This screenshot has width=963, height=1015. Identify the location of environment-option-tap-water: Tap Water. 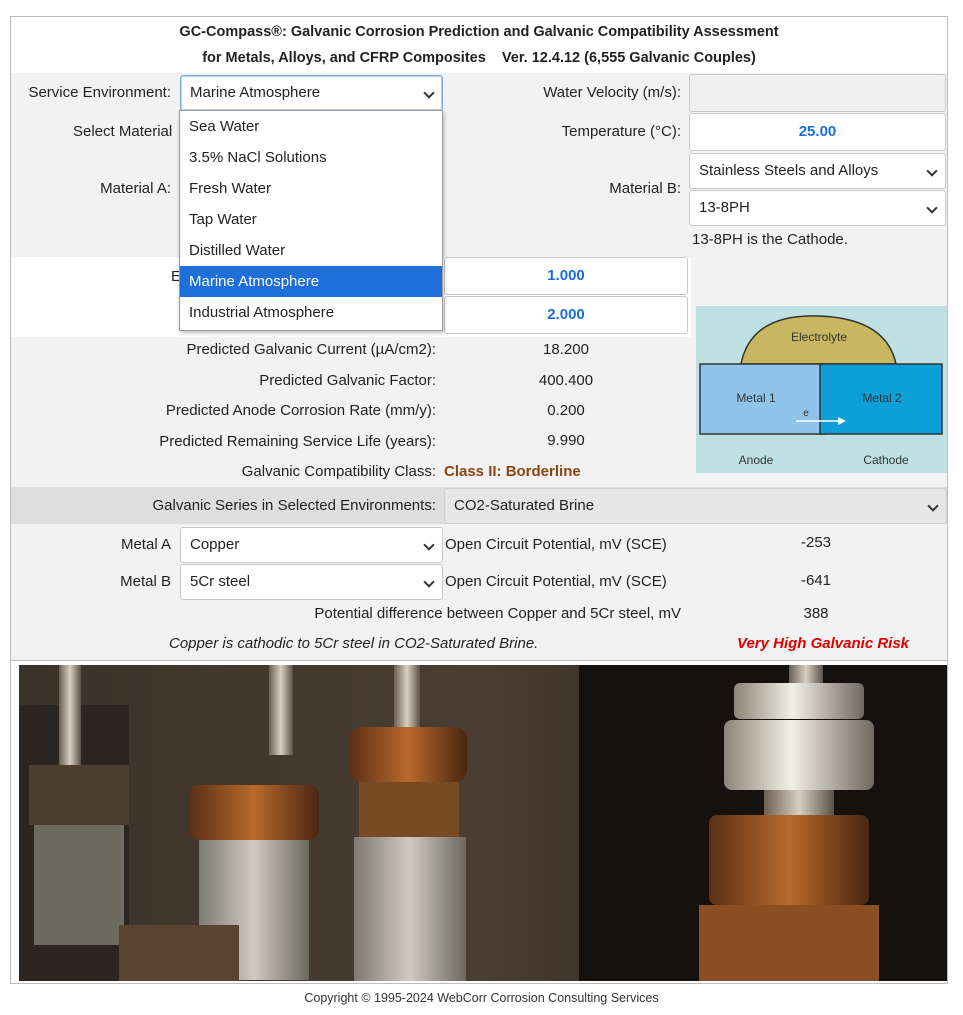
(311, 219).